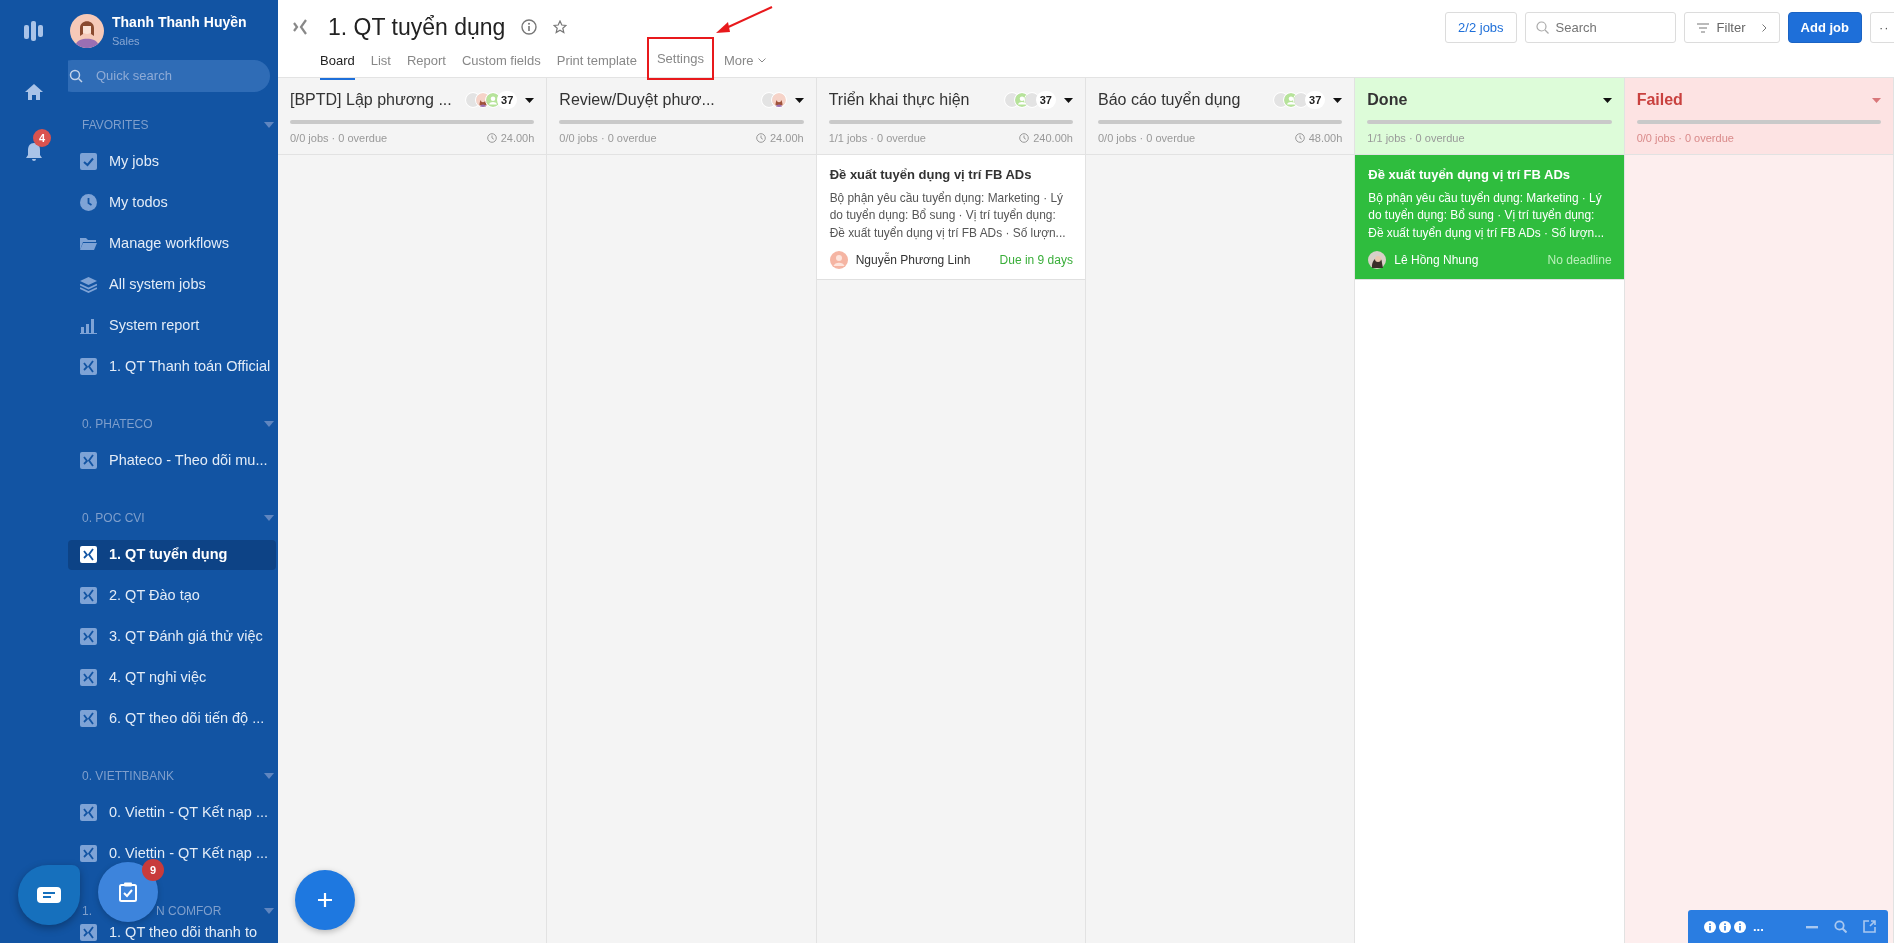 This screenshot has width=1894, height=943. I want to click on sidebar-item: Manage workflows, so click(172, 243).